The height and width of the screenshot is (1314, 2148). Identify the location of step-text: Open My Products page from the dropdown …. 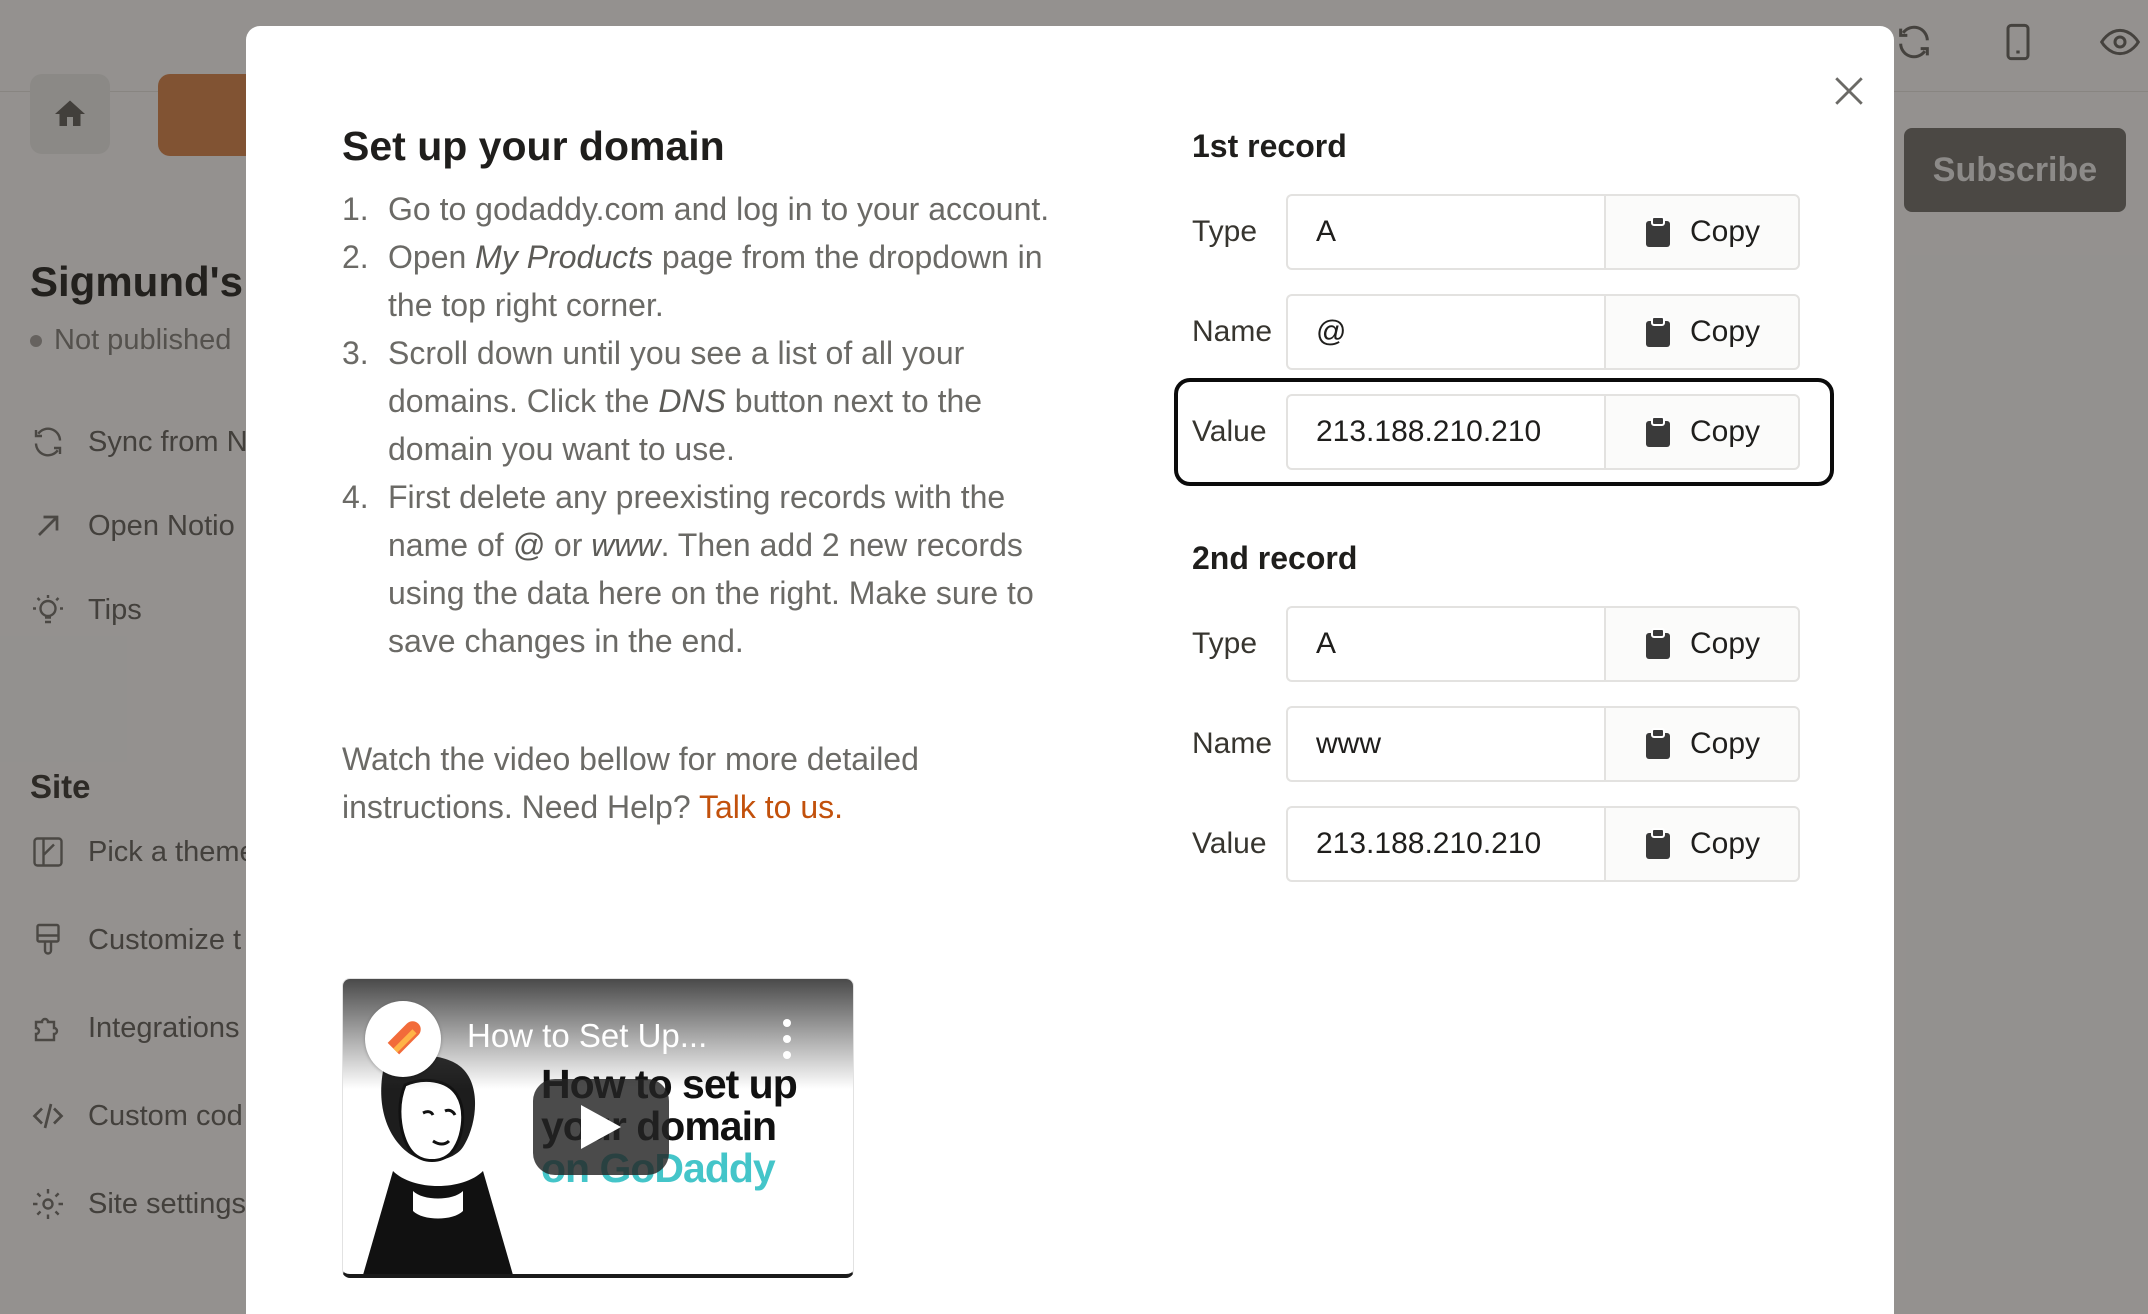
(725, 281).